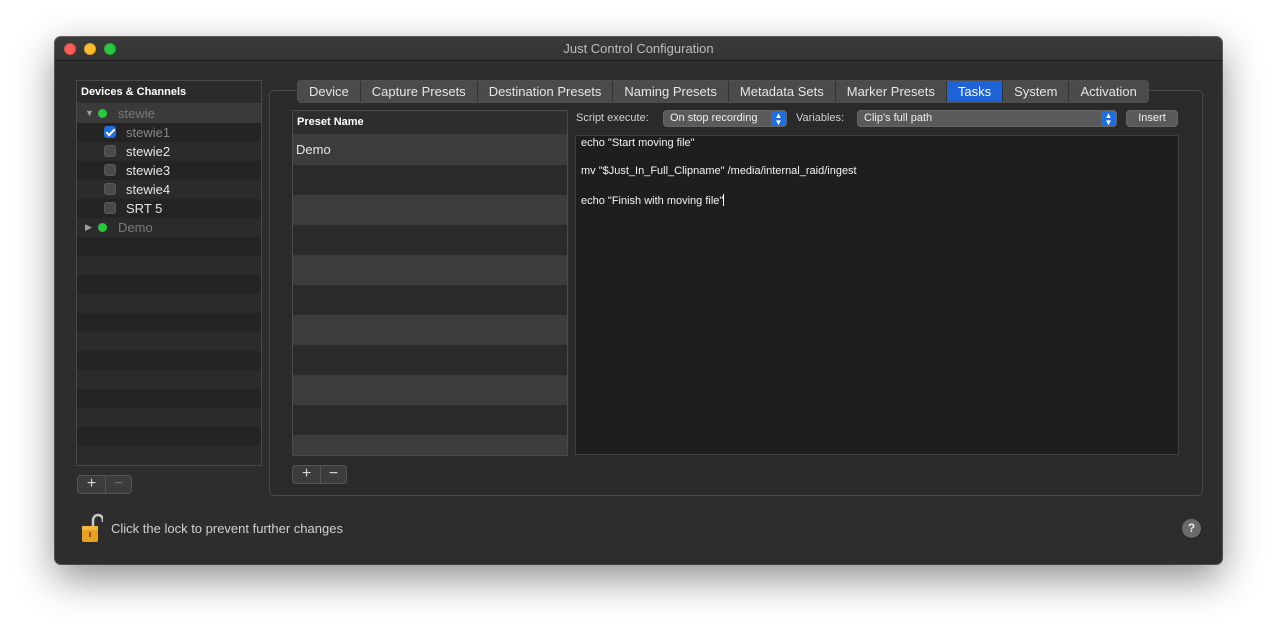  What do you see at coordinates (169, 113) in the screenshot?
I see `device-group-stewie: ▼ stewie` at bounding box center [169, 113].